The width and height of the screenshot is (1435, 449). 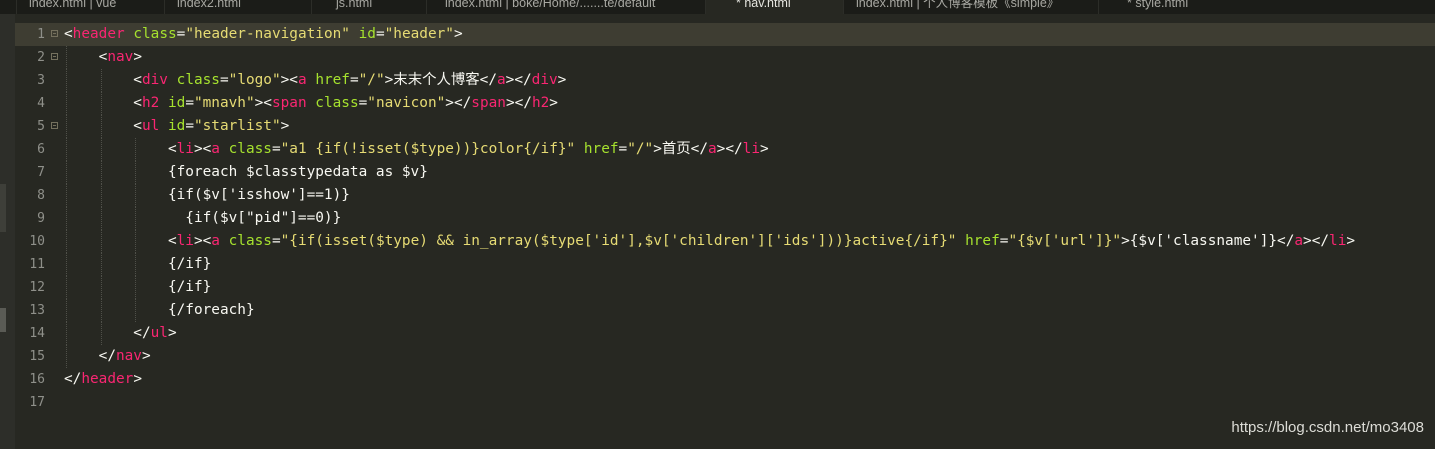 What do you see at coordinates (725, 195) in the screenshot?
I see `code-line: 8 {if($v['isshow']==1)}` at bounding box center [725, 195].